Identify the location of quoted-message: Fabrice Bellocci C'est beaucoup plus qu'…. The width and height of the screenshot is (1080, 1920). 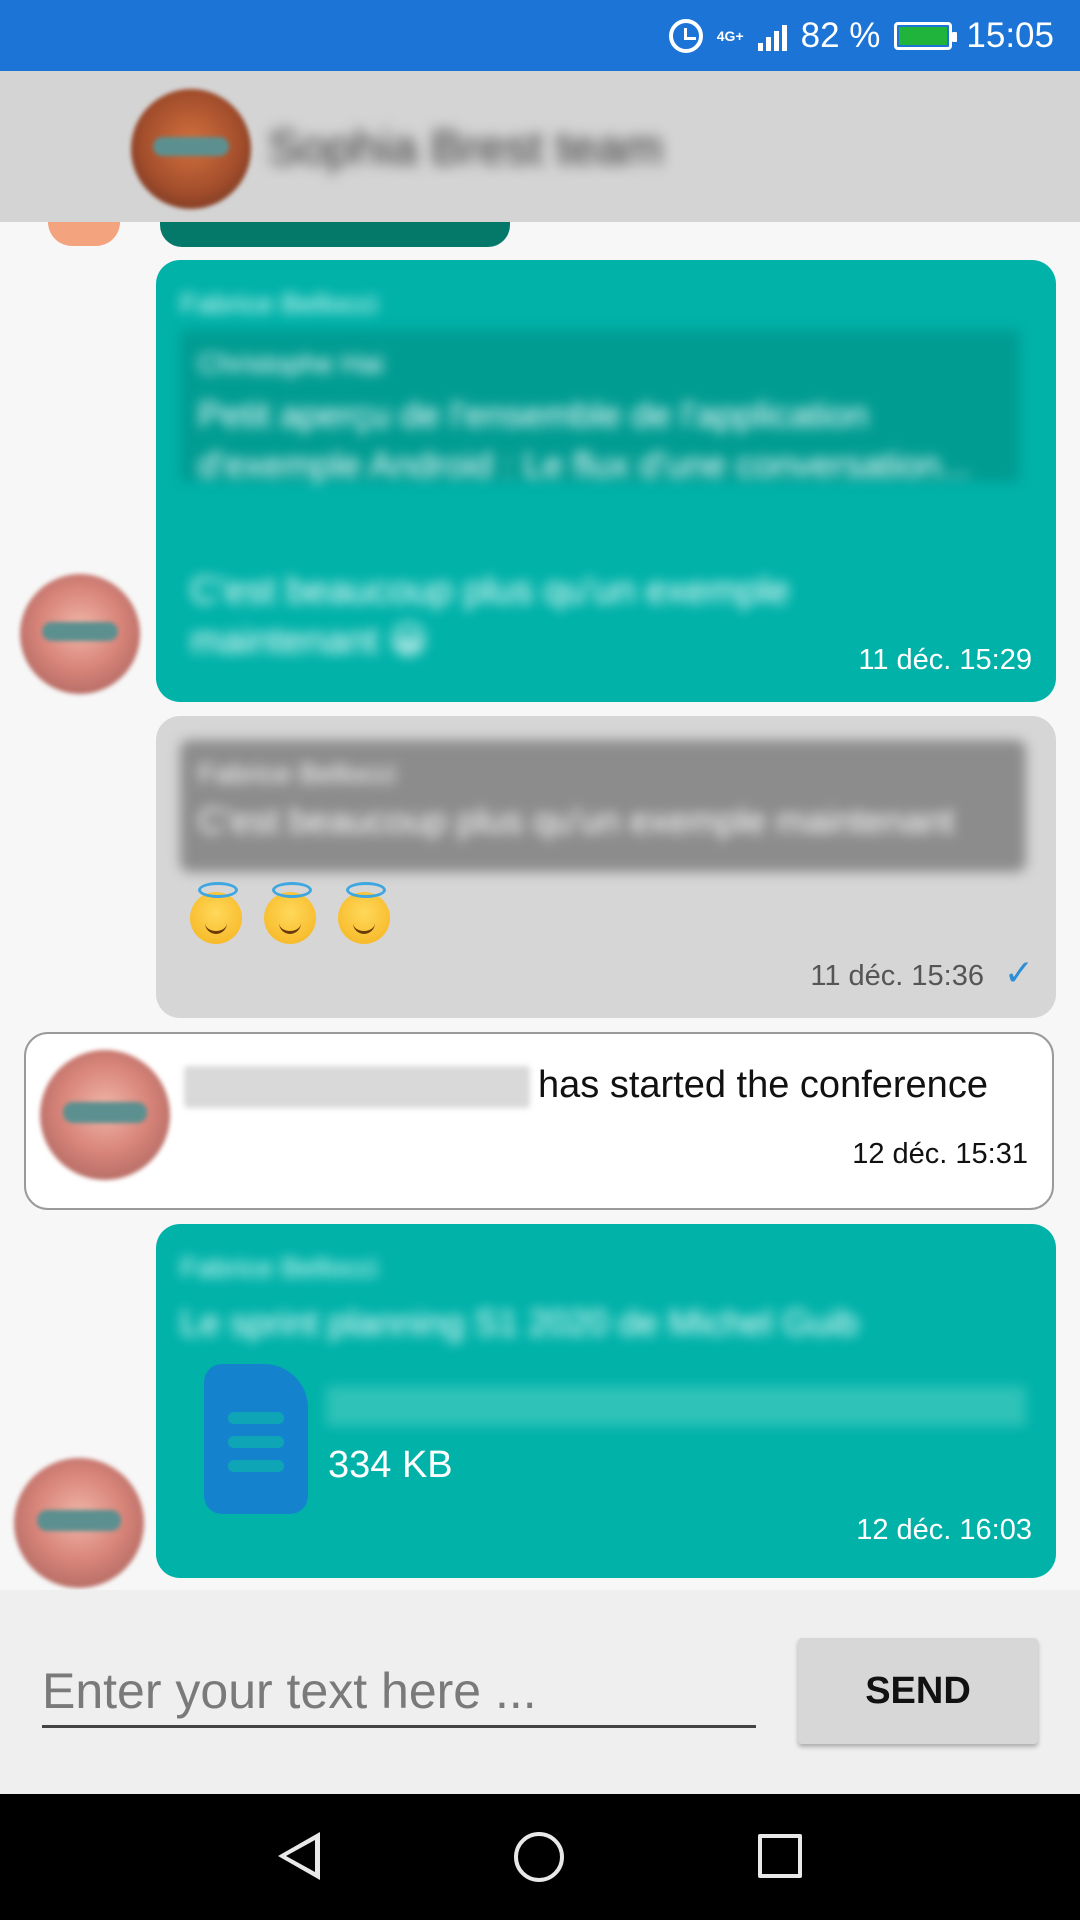
(603, 806).